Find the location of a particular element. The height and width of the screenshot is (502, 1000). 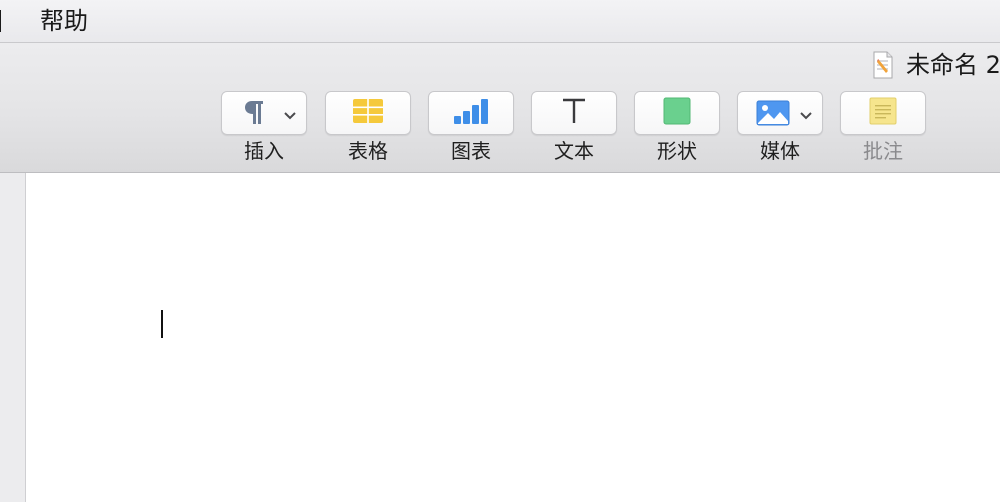

chart-button is located at coordinates (471, 113).